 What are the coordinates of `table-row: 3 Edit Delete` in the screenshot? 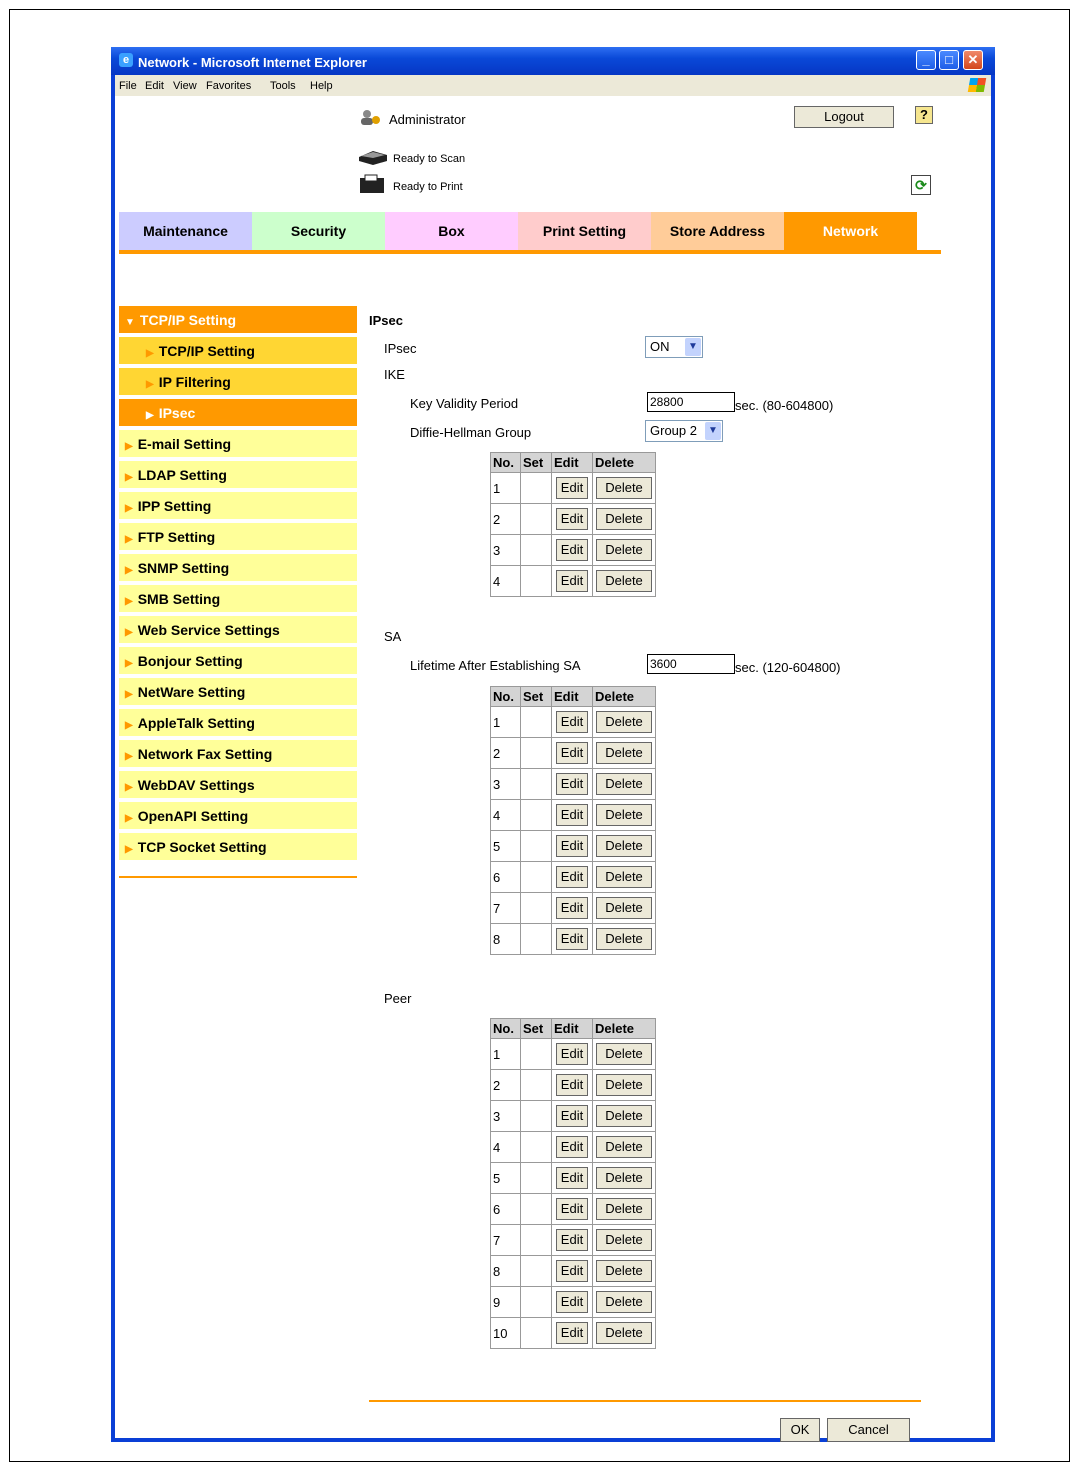 It's located at (573, 1116).